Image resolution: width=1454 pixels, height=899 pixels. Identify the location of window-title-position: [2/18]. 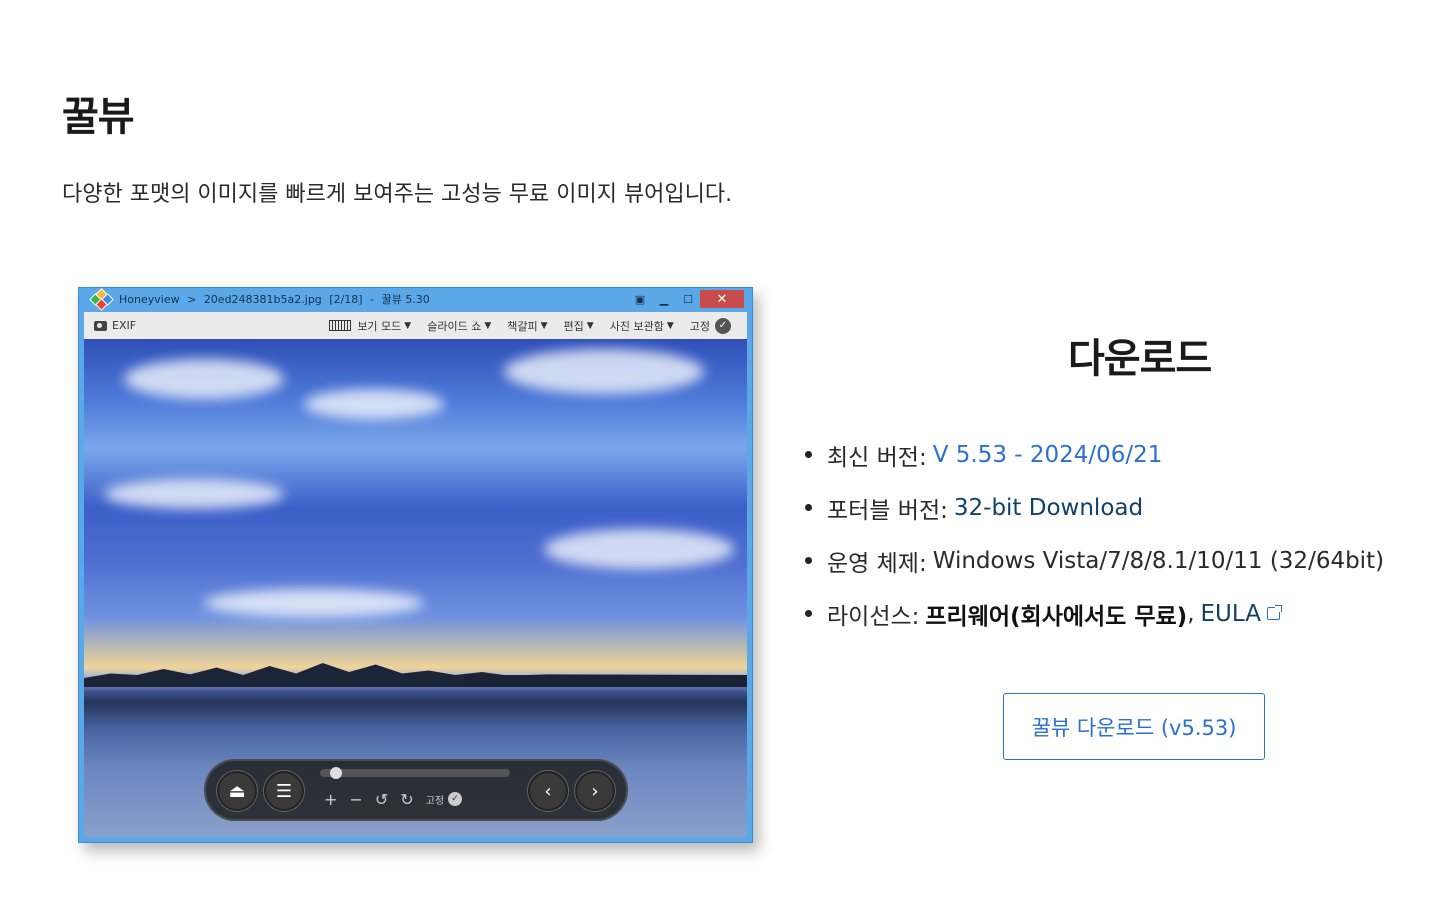
(346, 299).